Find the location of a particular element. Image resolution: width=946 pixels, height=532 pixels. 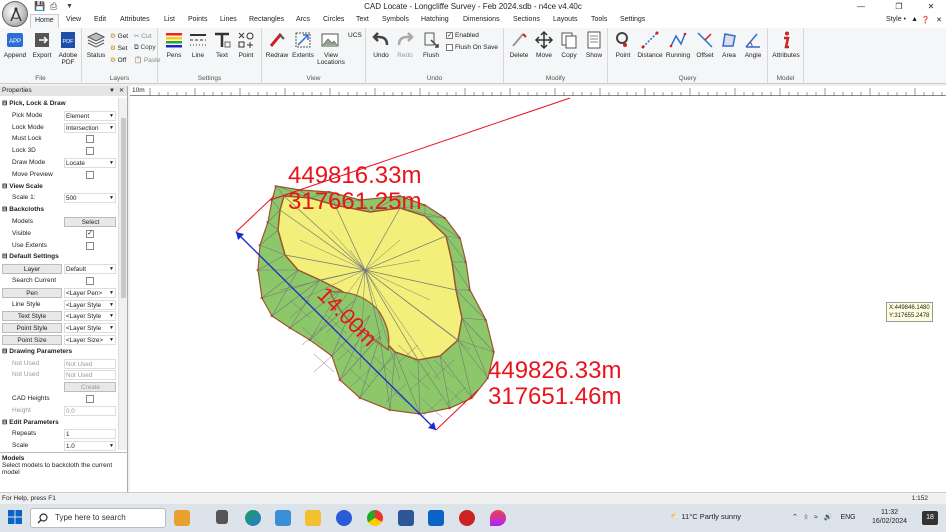

section-header: ⊟ View Scale is located at coordinates (59, 186).